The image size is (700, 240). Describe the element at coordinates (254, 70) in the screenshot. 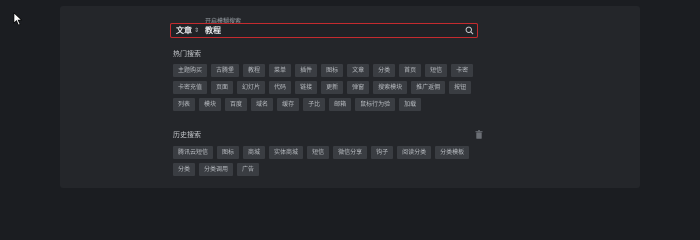

I see `hot-tag: 教程` at that location.